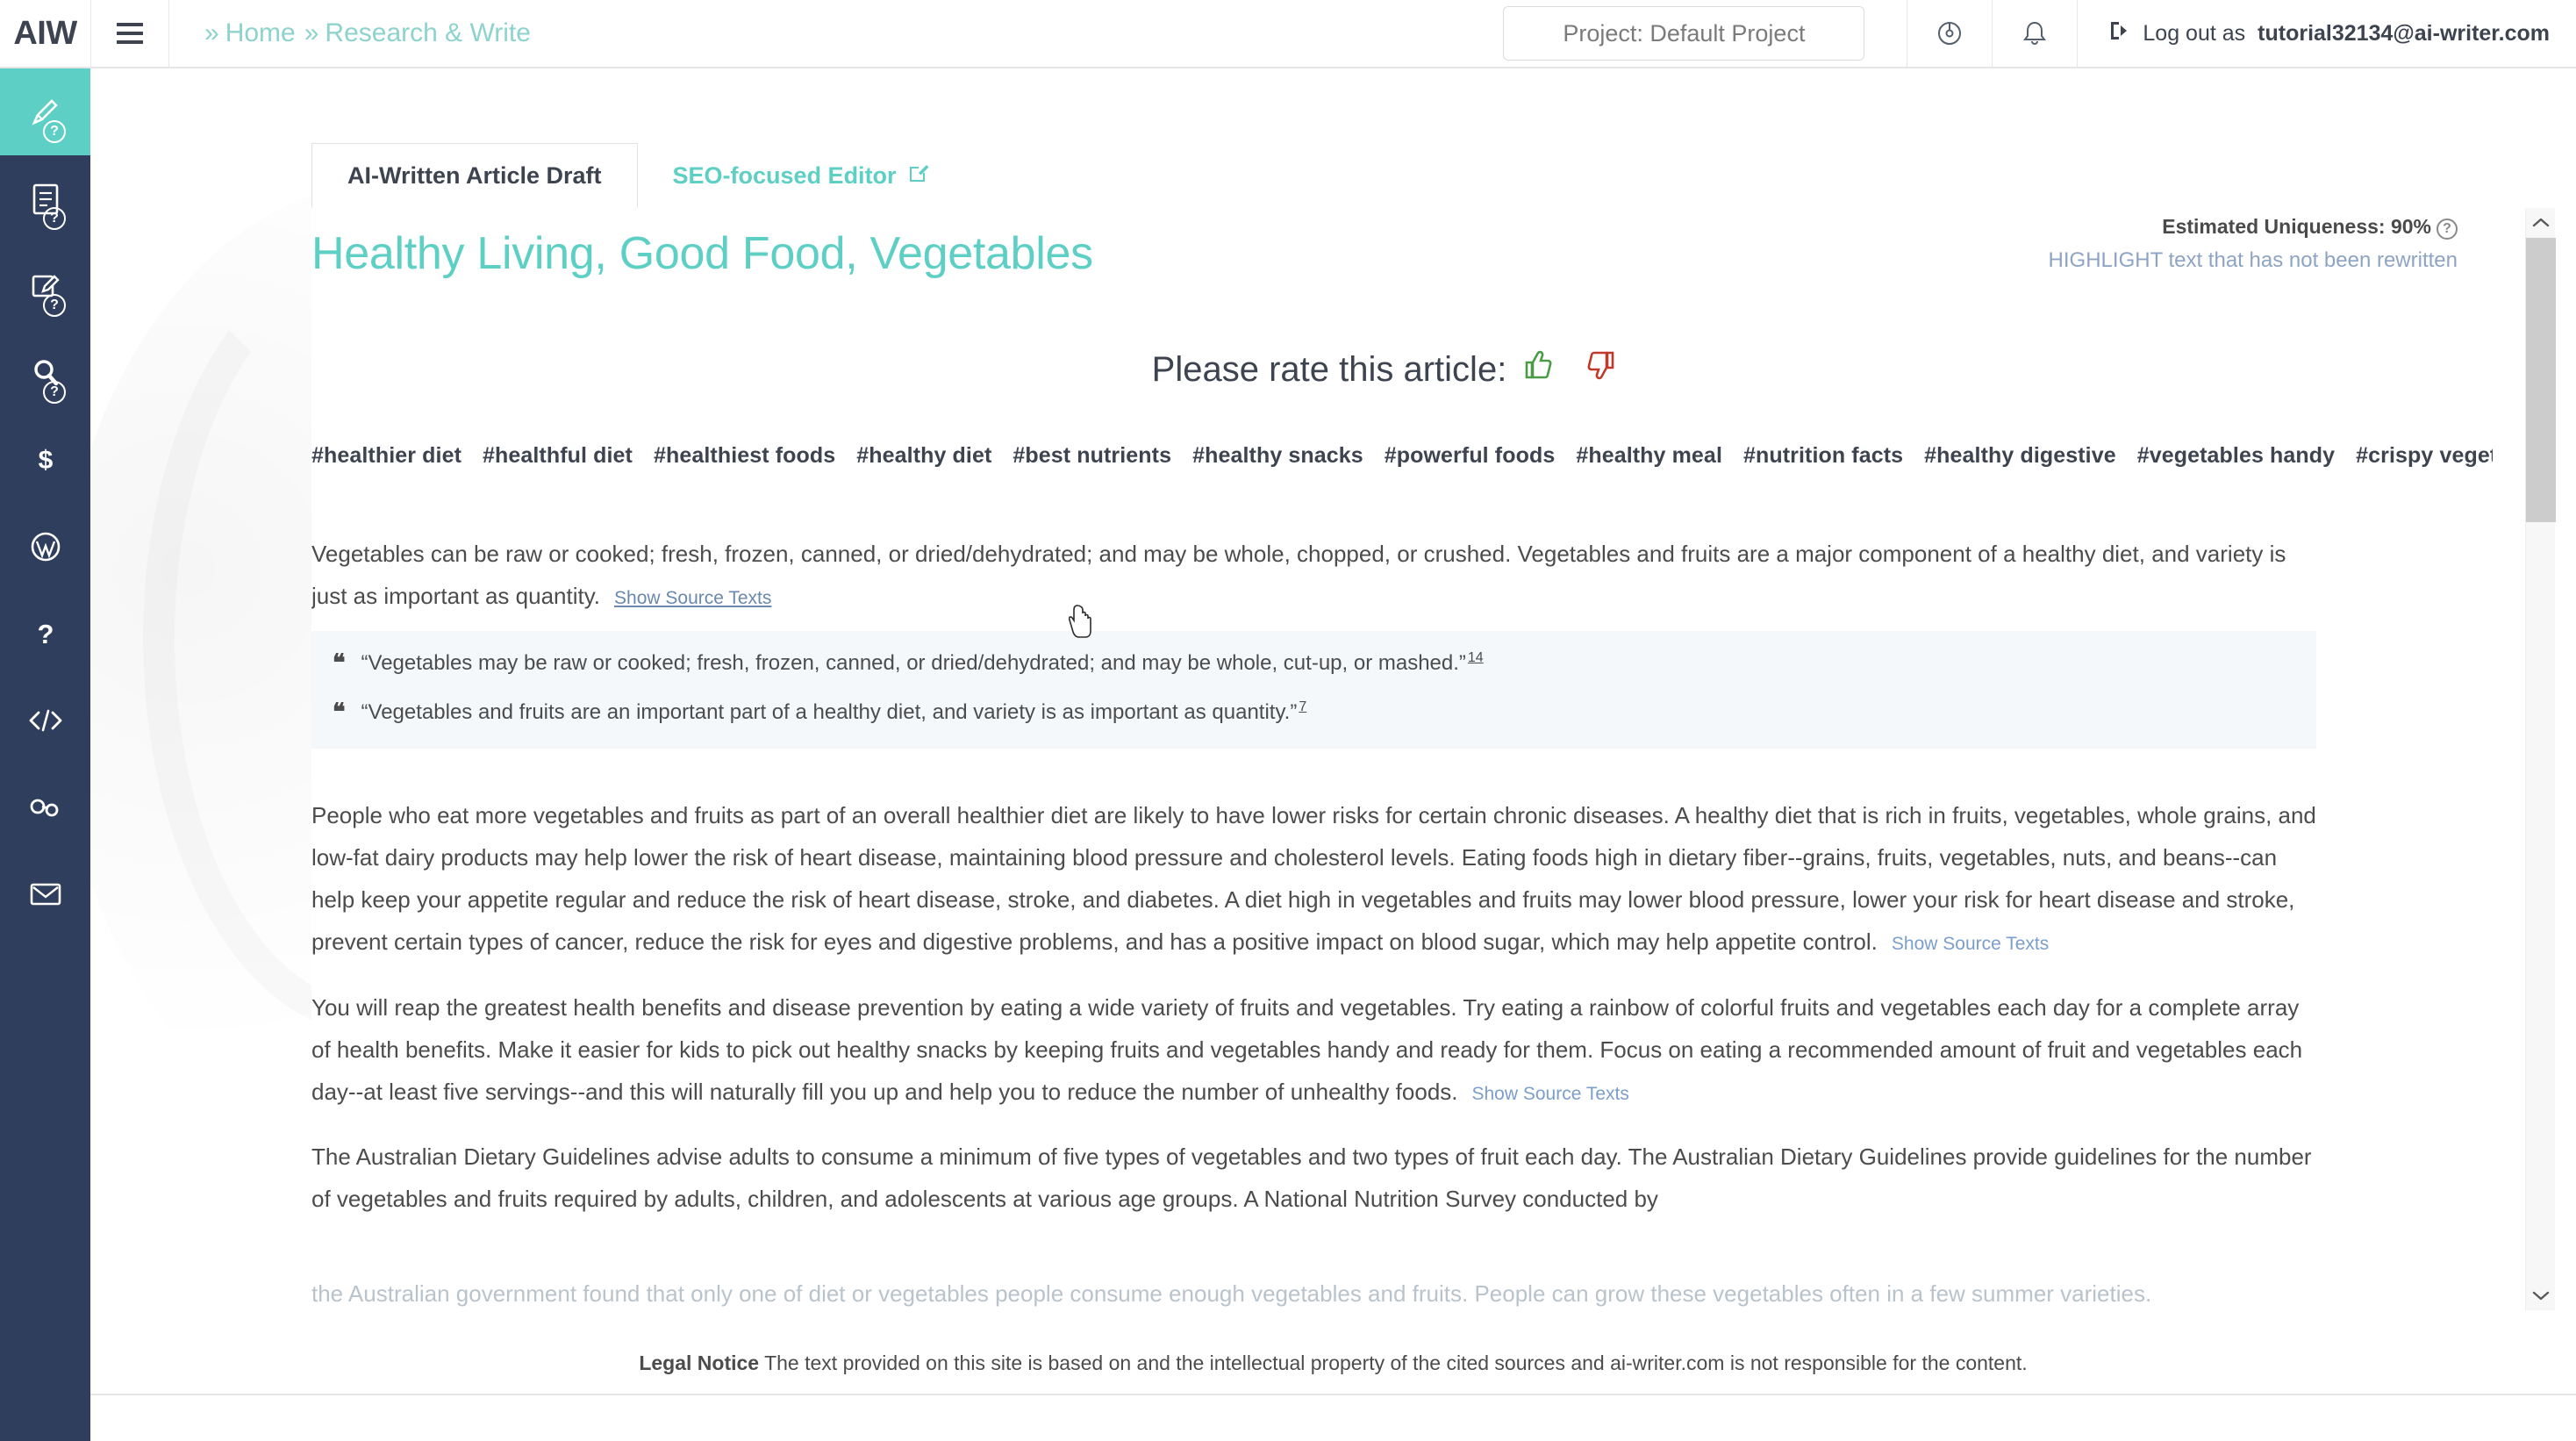  I want to click on sidebar-item-affiliate, so click(45, 807).